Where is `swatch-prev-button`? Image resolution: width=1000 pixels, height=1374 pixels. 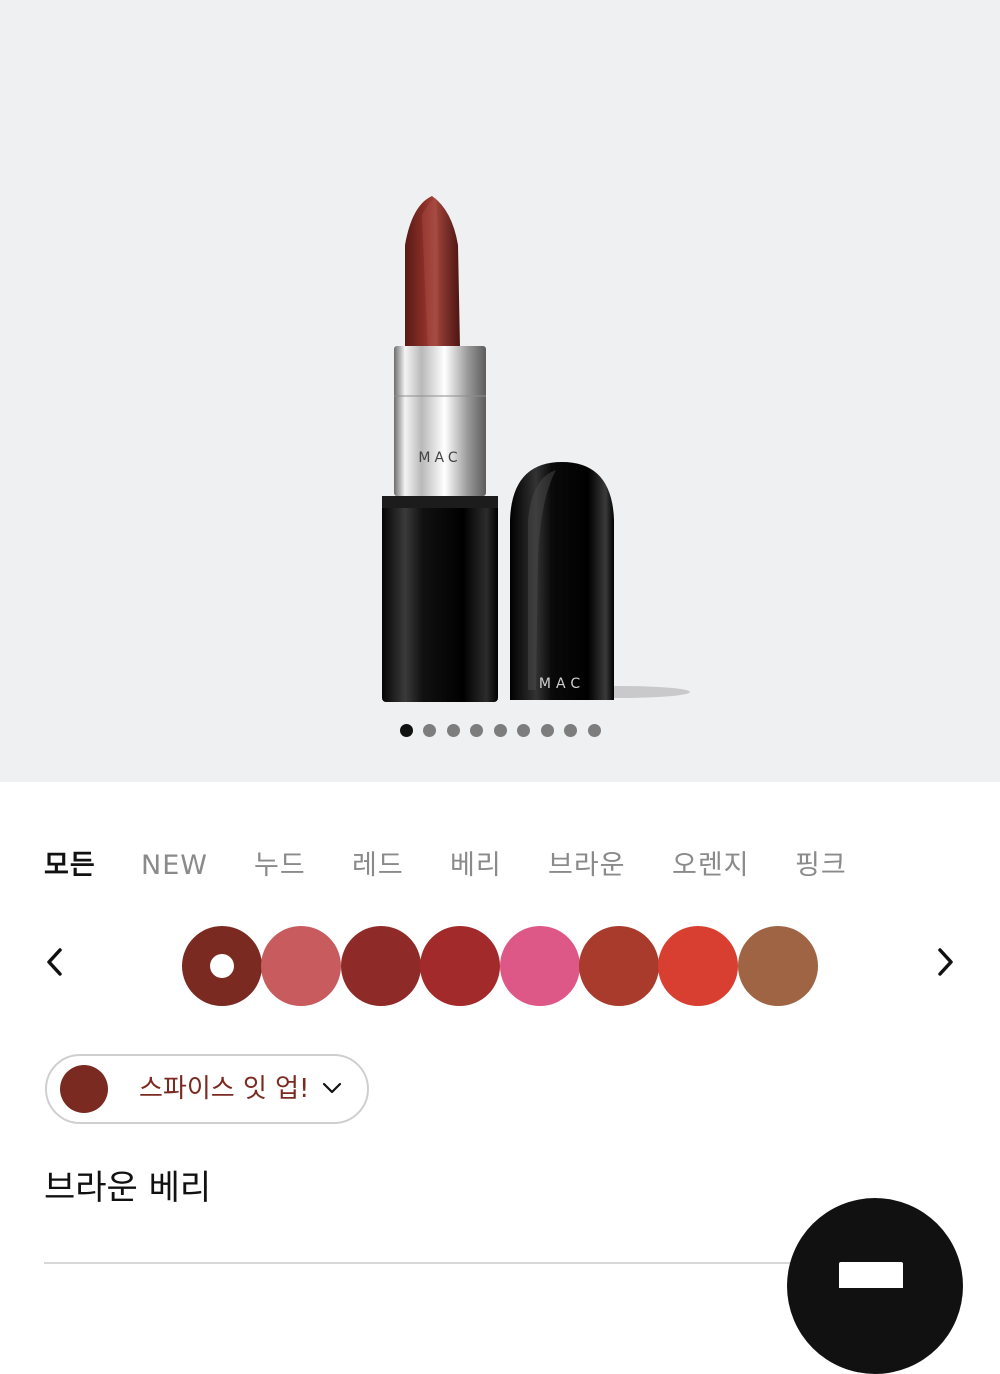
swatch-prev-button is located at coordinates (55, 962).